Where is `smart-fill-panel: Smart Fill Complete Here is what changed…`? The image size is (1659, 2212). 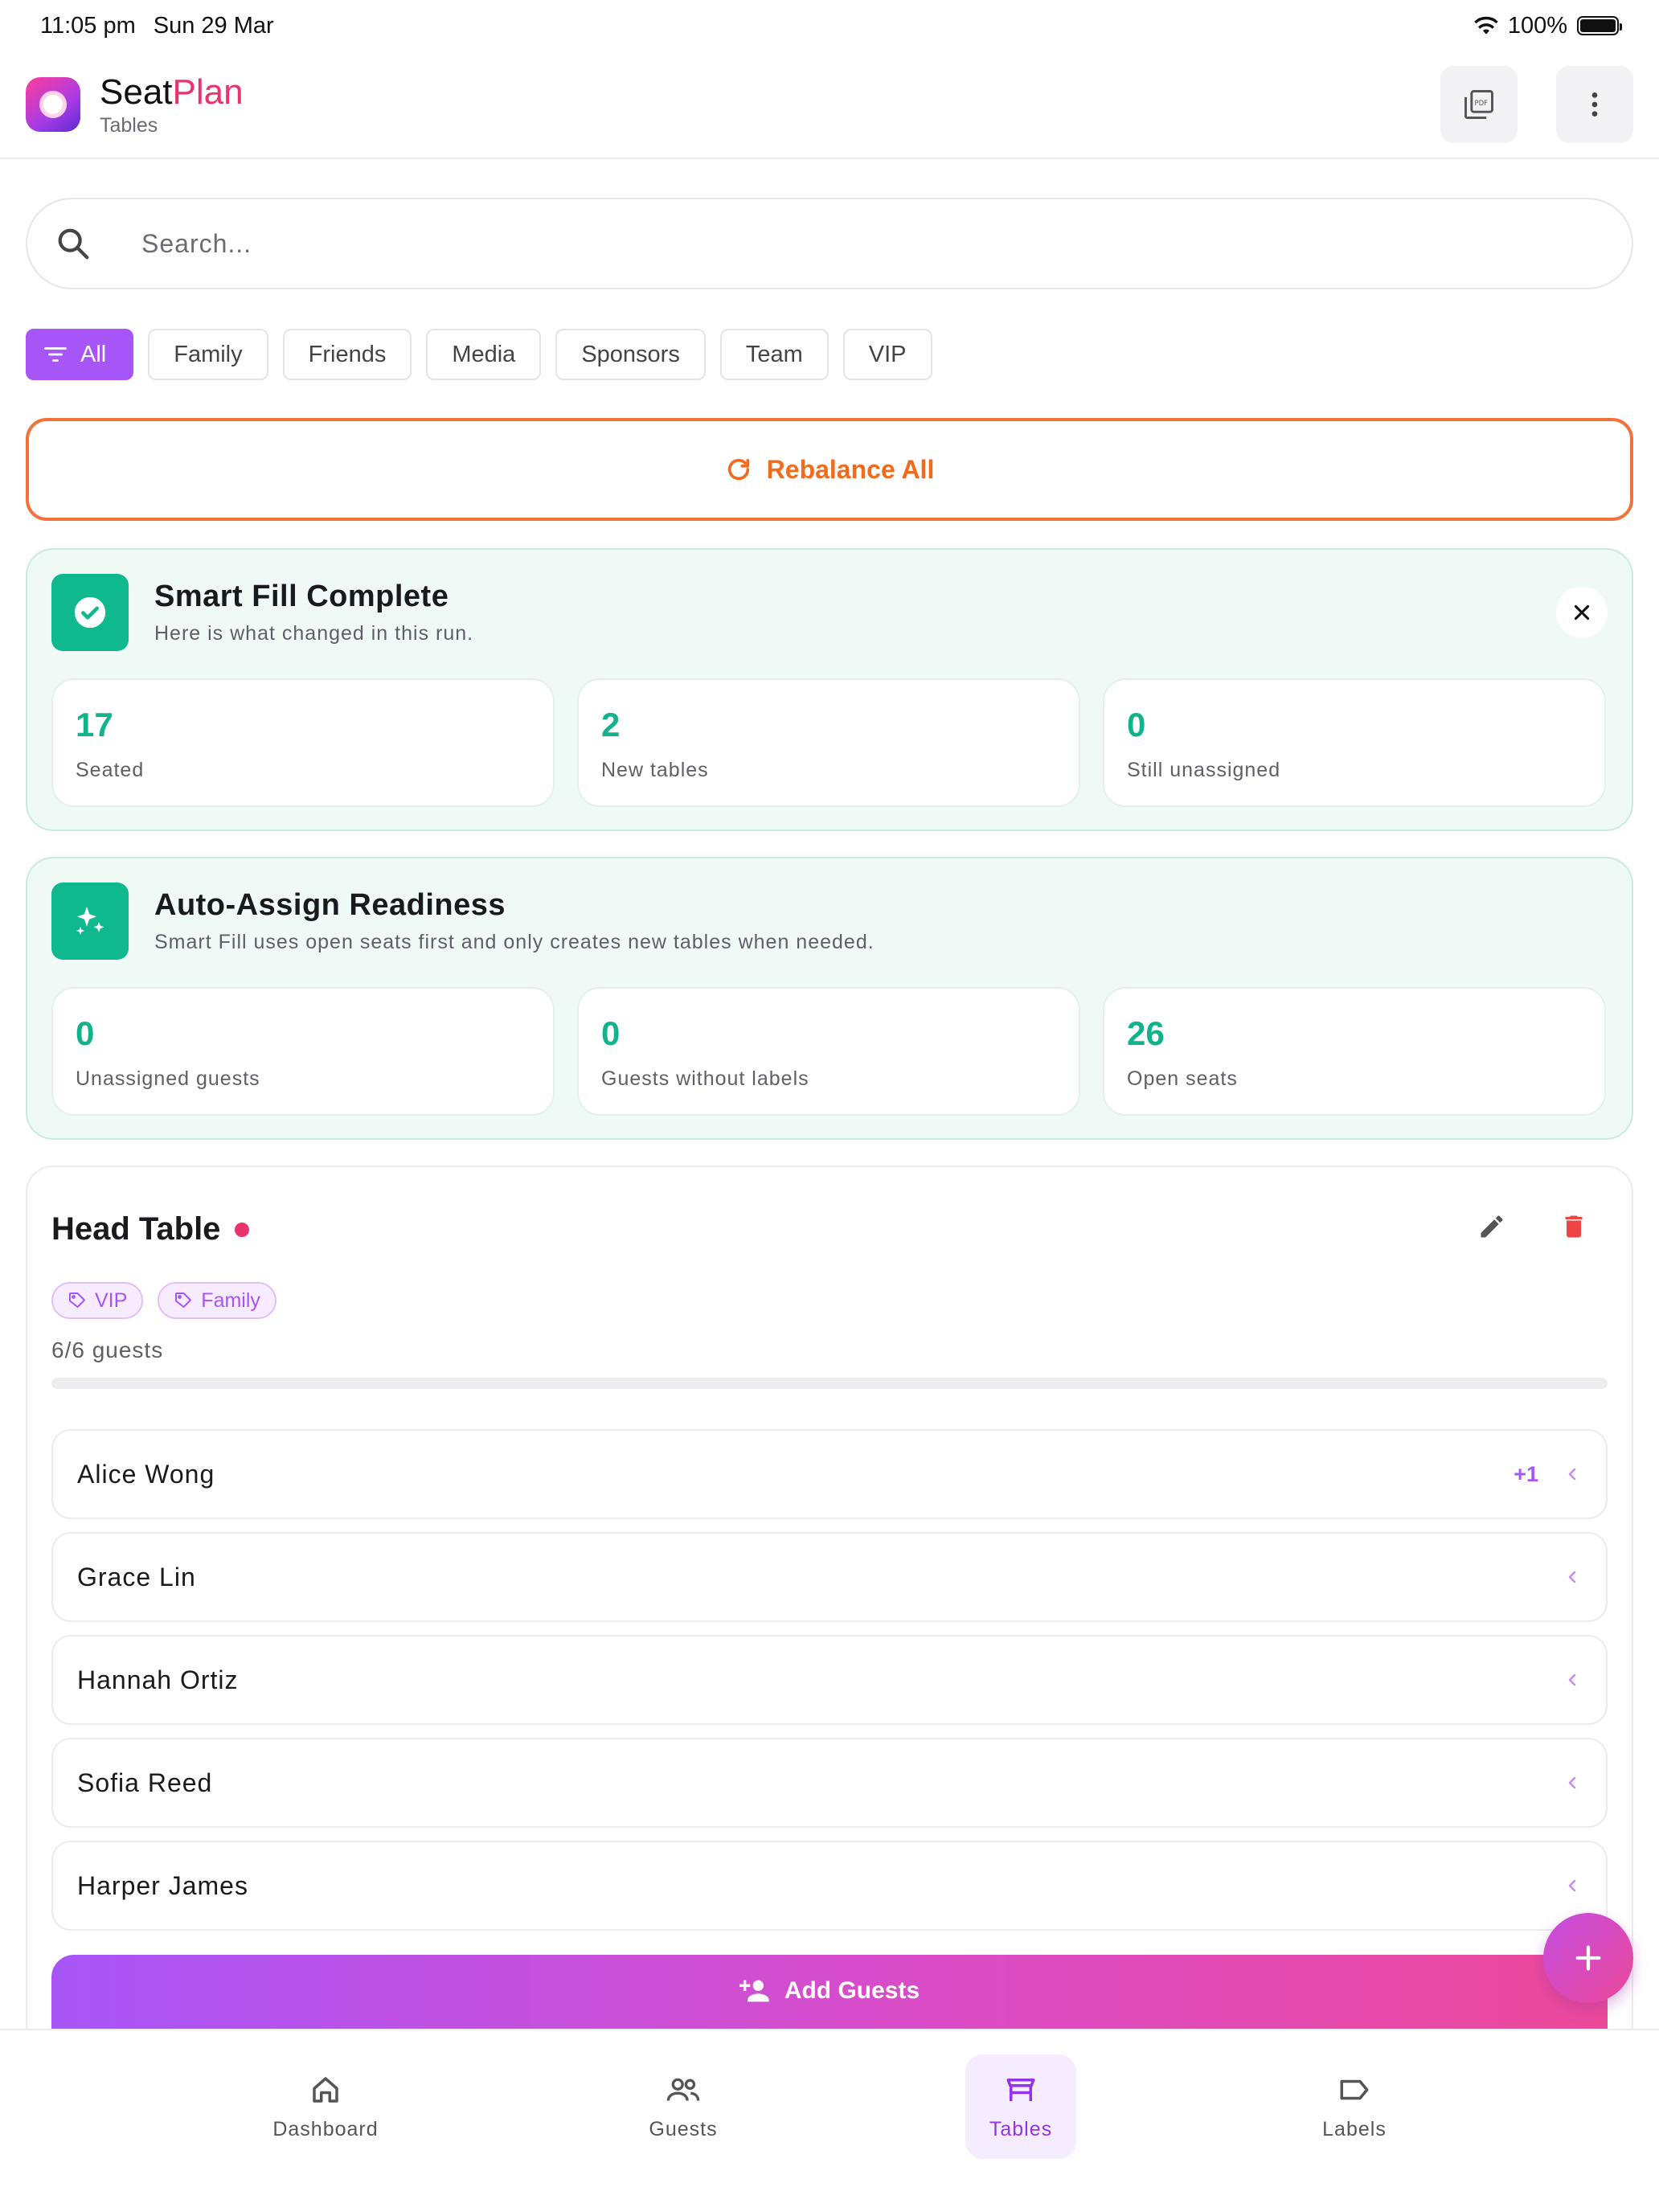 smart-fill-panel: Smart Fill Complete Here is what changed… is located at coordinates (829, 689).